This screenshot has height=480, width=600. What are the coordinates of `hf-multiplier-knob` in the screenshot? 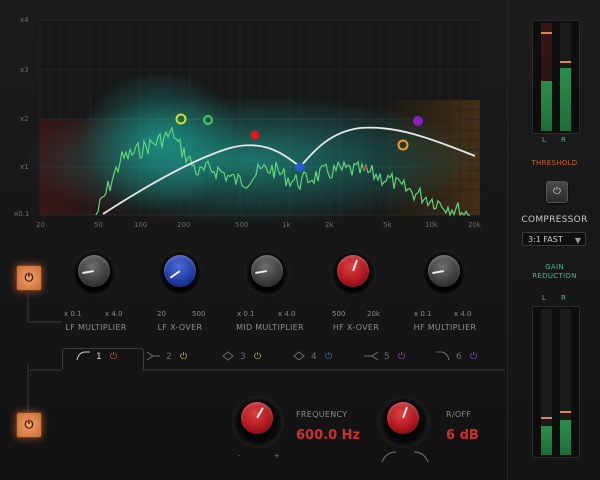 It's located at (444, 271).